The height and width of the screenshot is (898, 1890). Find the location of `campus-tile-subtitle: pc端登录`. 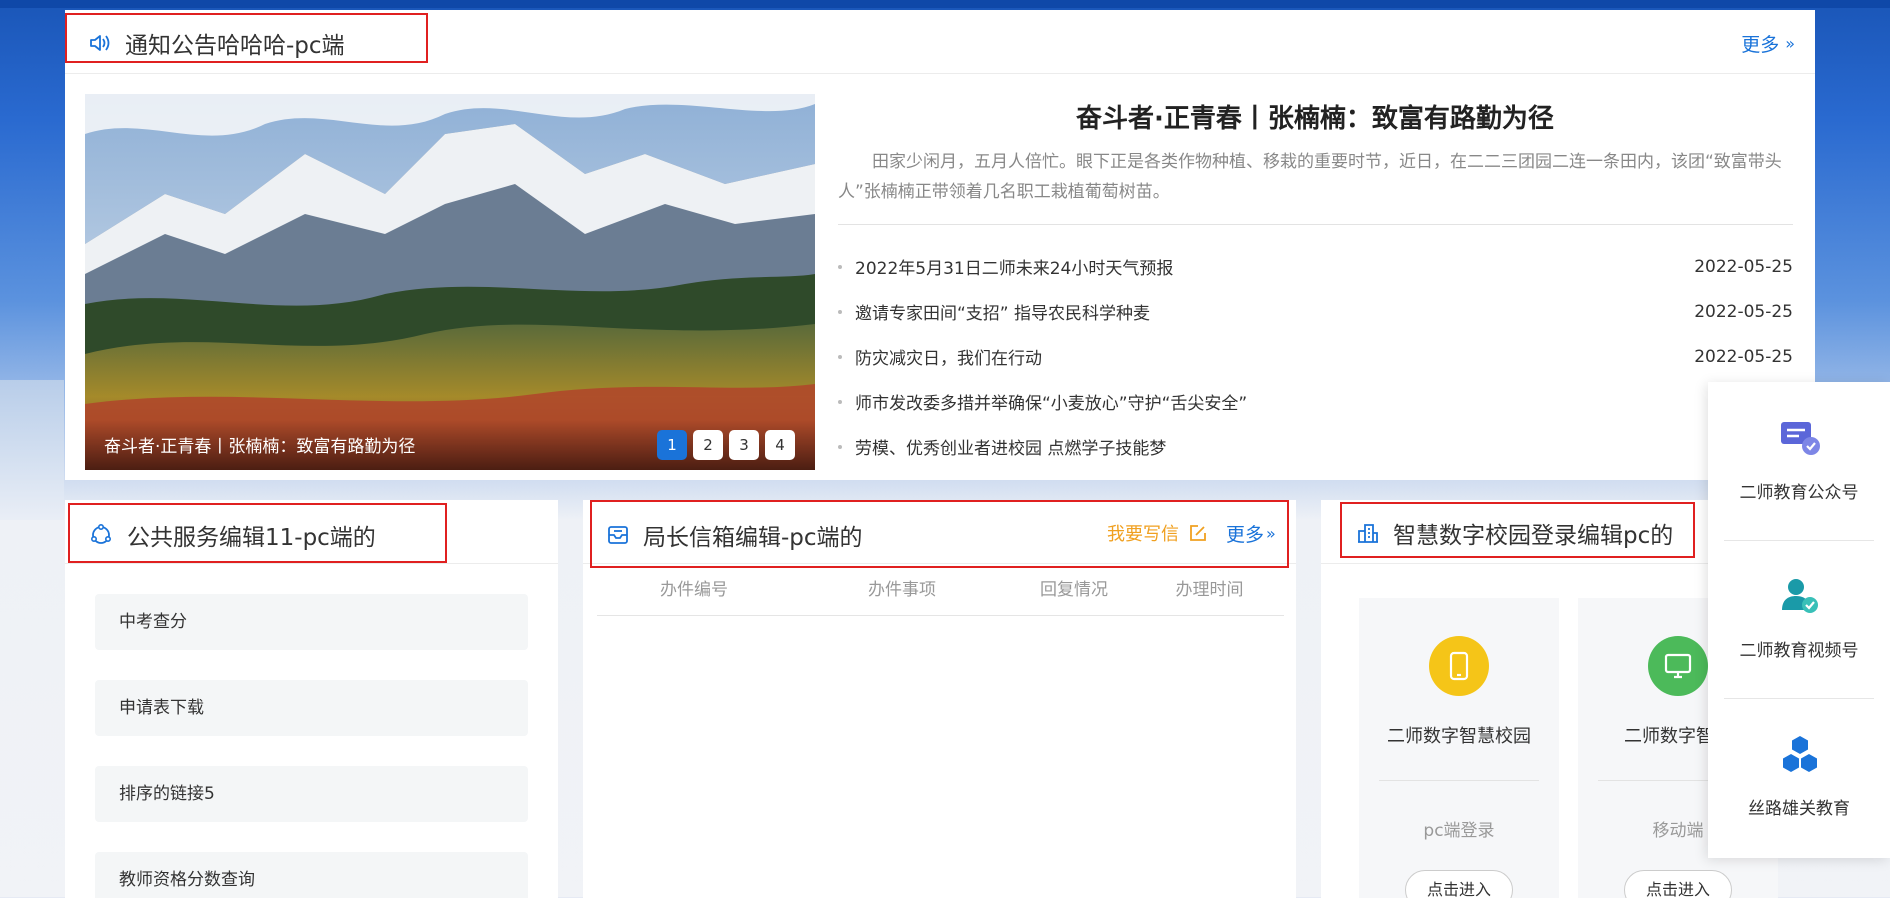

campus-tile-subtitle: pc端登录 is located at coordinates (1459, 831).